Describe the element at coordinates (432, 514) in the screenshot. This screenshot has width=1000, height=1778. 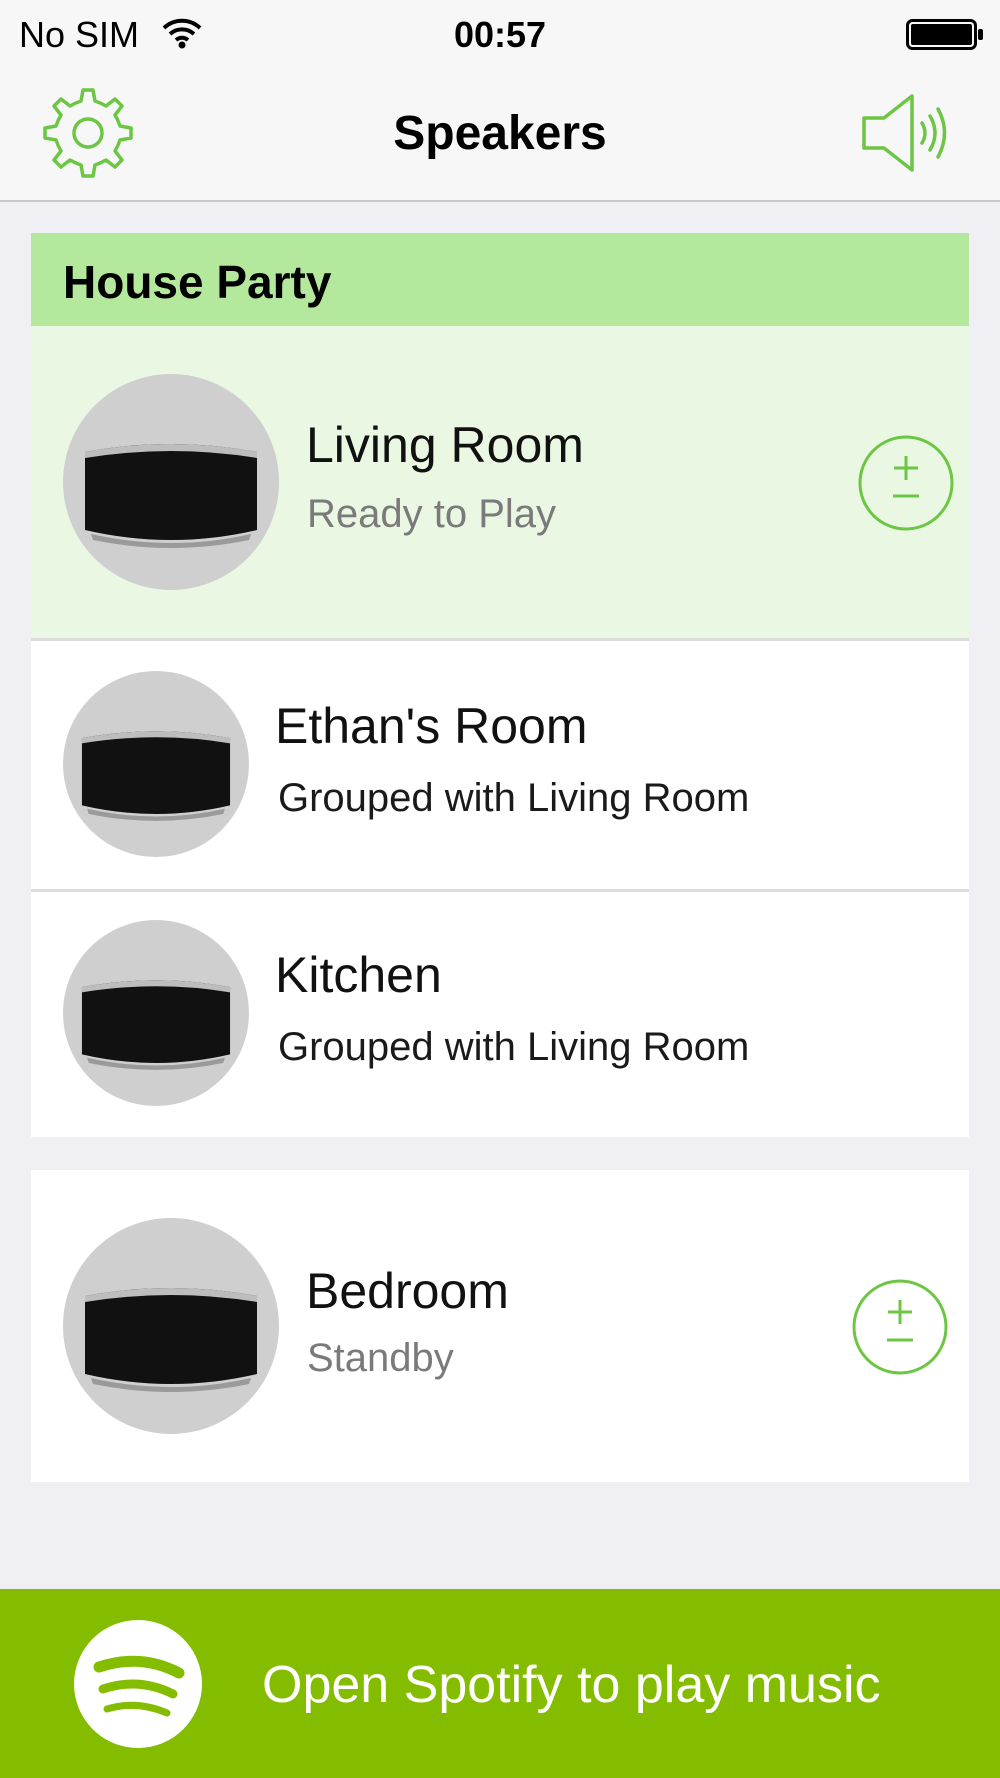
I see `speaker-status: Ready to Play` at that location.